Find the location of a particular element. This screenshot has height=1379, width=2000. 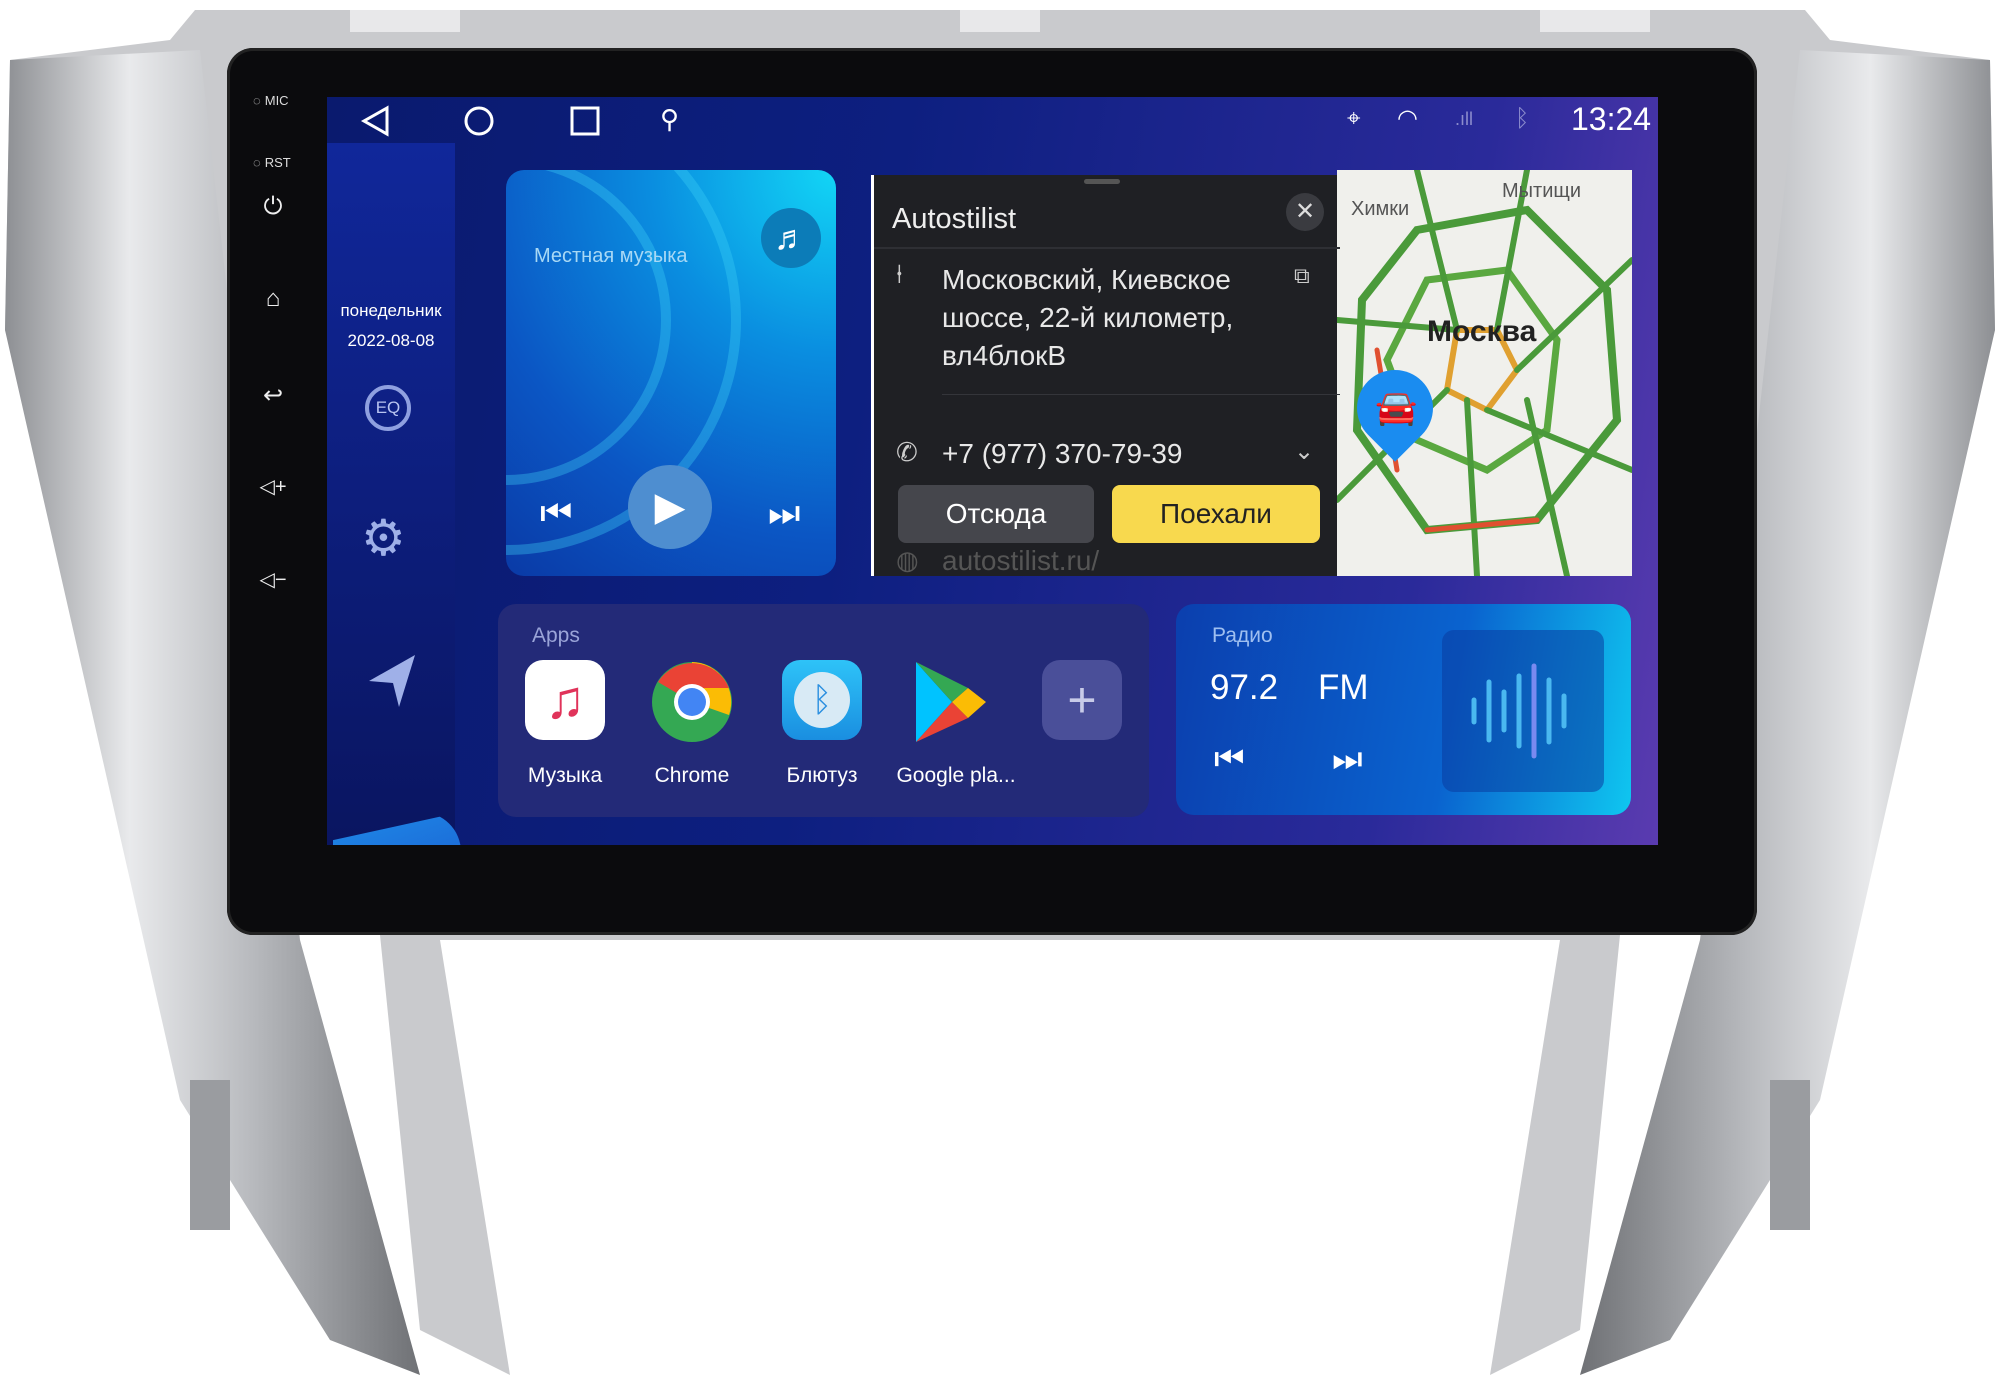

app-label: Музыка is located at coordinates (565, 775).